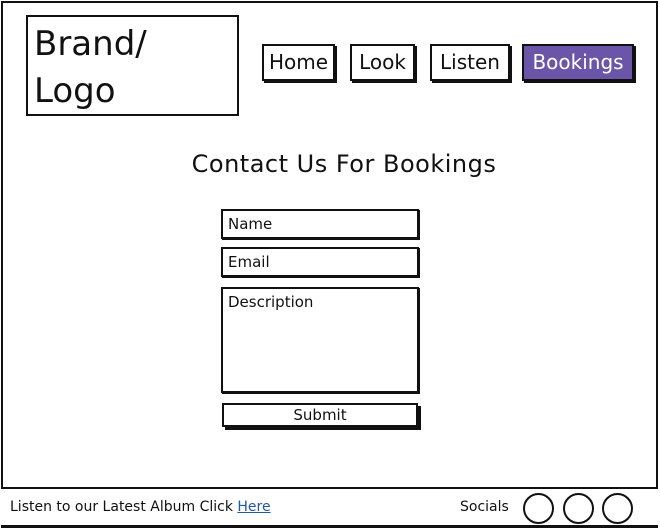 The width and height of the screenshot is (660, 530). Describe the element at coordinates (320, 262) in the screenshot. I see `email-field` at that location.